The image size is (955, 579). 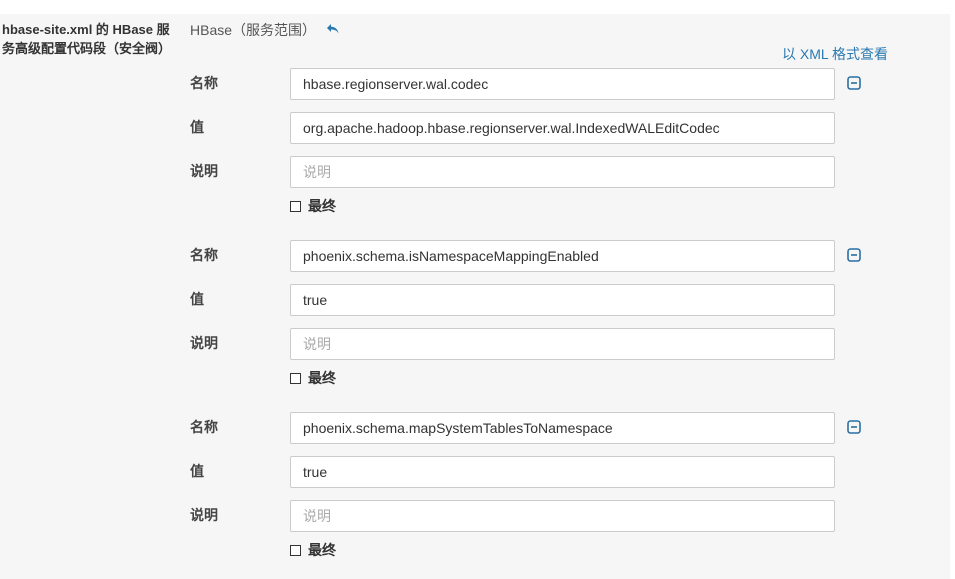 What do you see at coordinates (204, 515) in the screenshot?
I see `entry-3-description-label: 说明` at bounding box center [204, 515].